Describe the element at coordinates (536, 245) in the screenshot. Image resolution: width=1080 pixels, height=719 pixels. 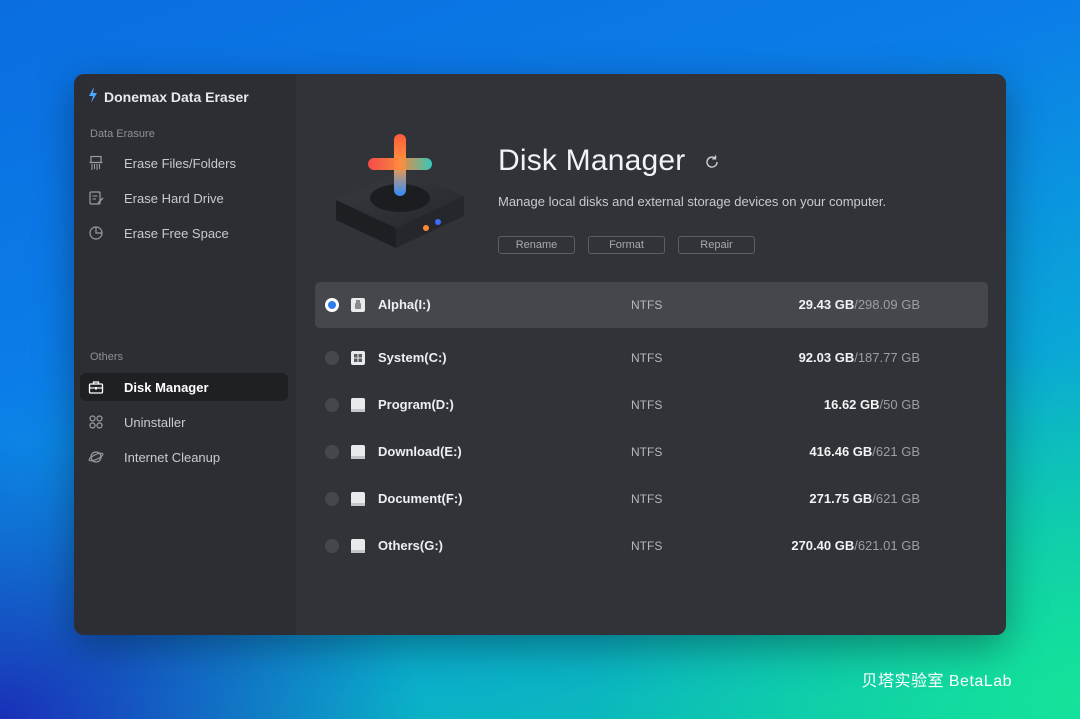
I see `rename-button: Rename` at that location.